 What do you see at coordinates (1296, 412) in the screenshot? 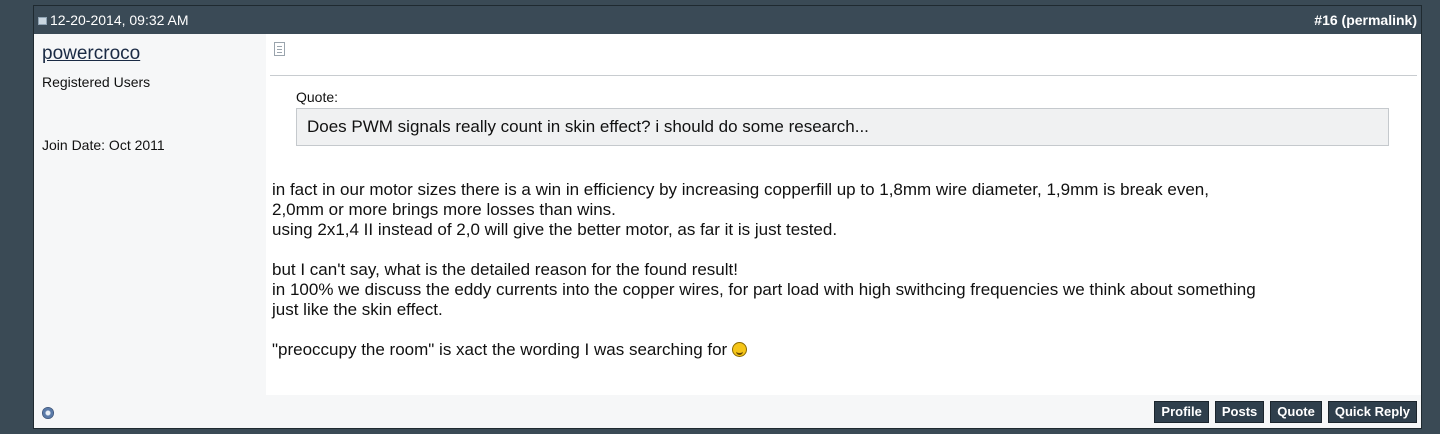
I see `quote-button: Quote` at bounding box center [1296, 412].